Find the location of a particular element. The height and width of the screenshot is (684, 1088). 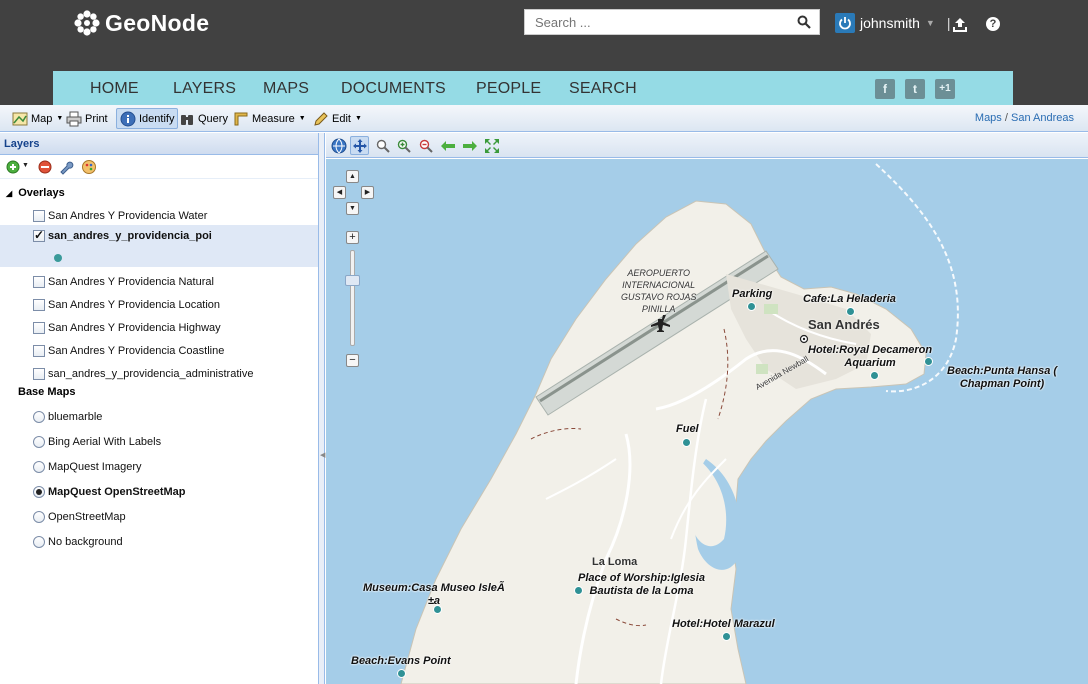

identify-button: Identify is located at coordinates (147, 118).